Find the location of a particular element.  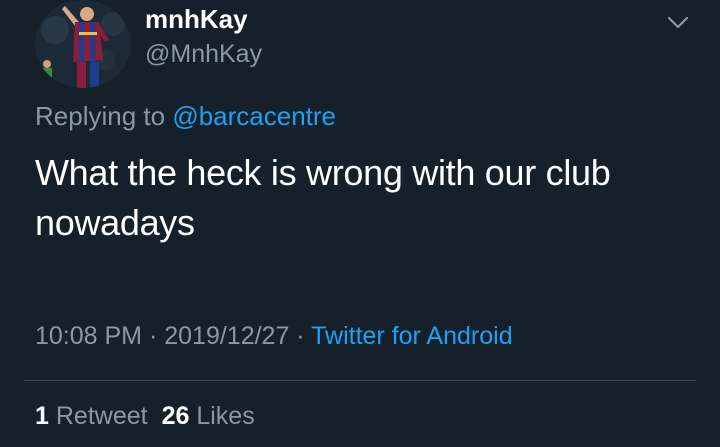

chevron-down-icon is located at coordinates (678, 22).